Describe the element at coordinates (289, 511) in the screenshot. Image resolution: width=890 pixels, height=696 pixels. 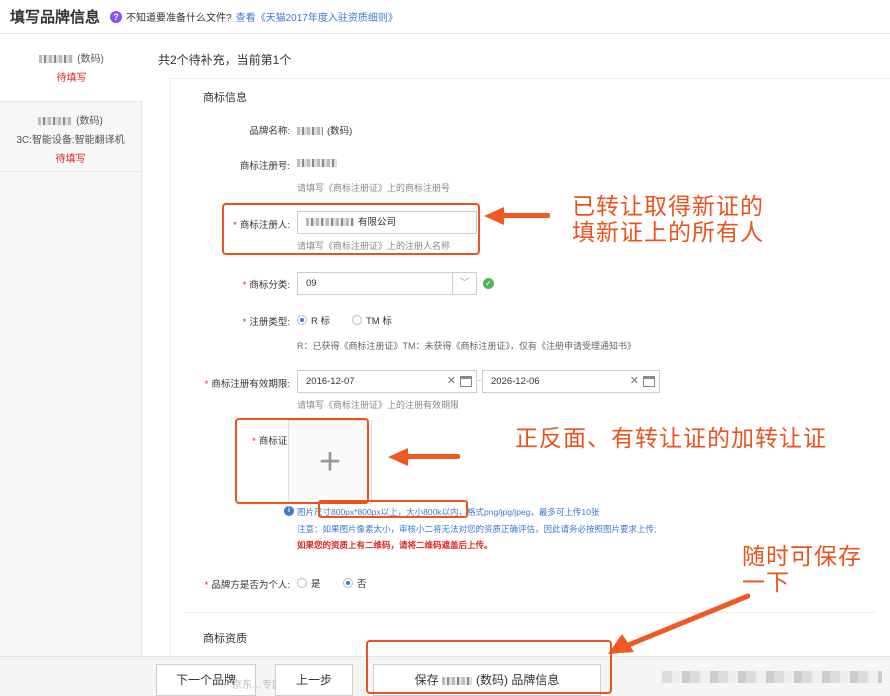
I see `info-icon: i` at that location.